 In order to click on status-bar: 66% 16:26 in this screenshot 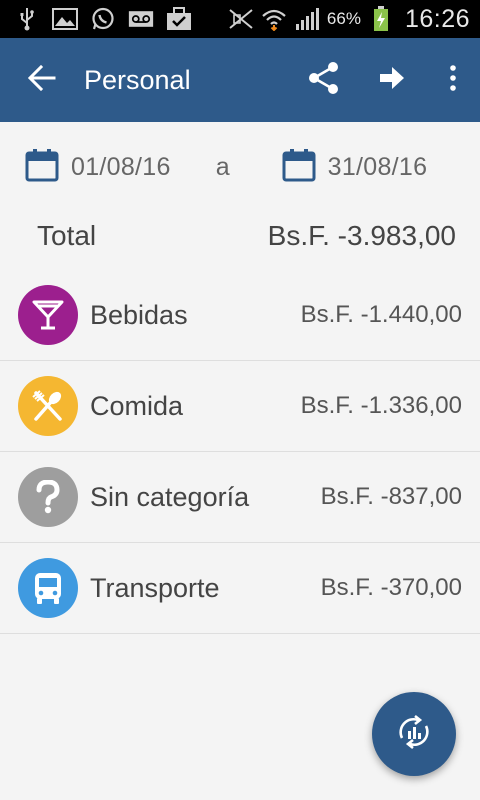, I will do `click(240, 19)`.